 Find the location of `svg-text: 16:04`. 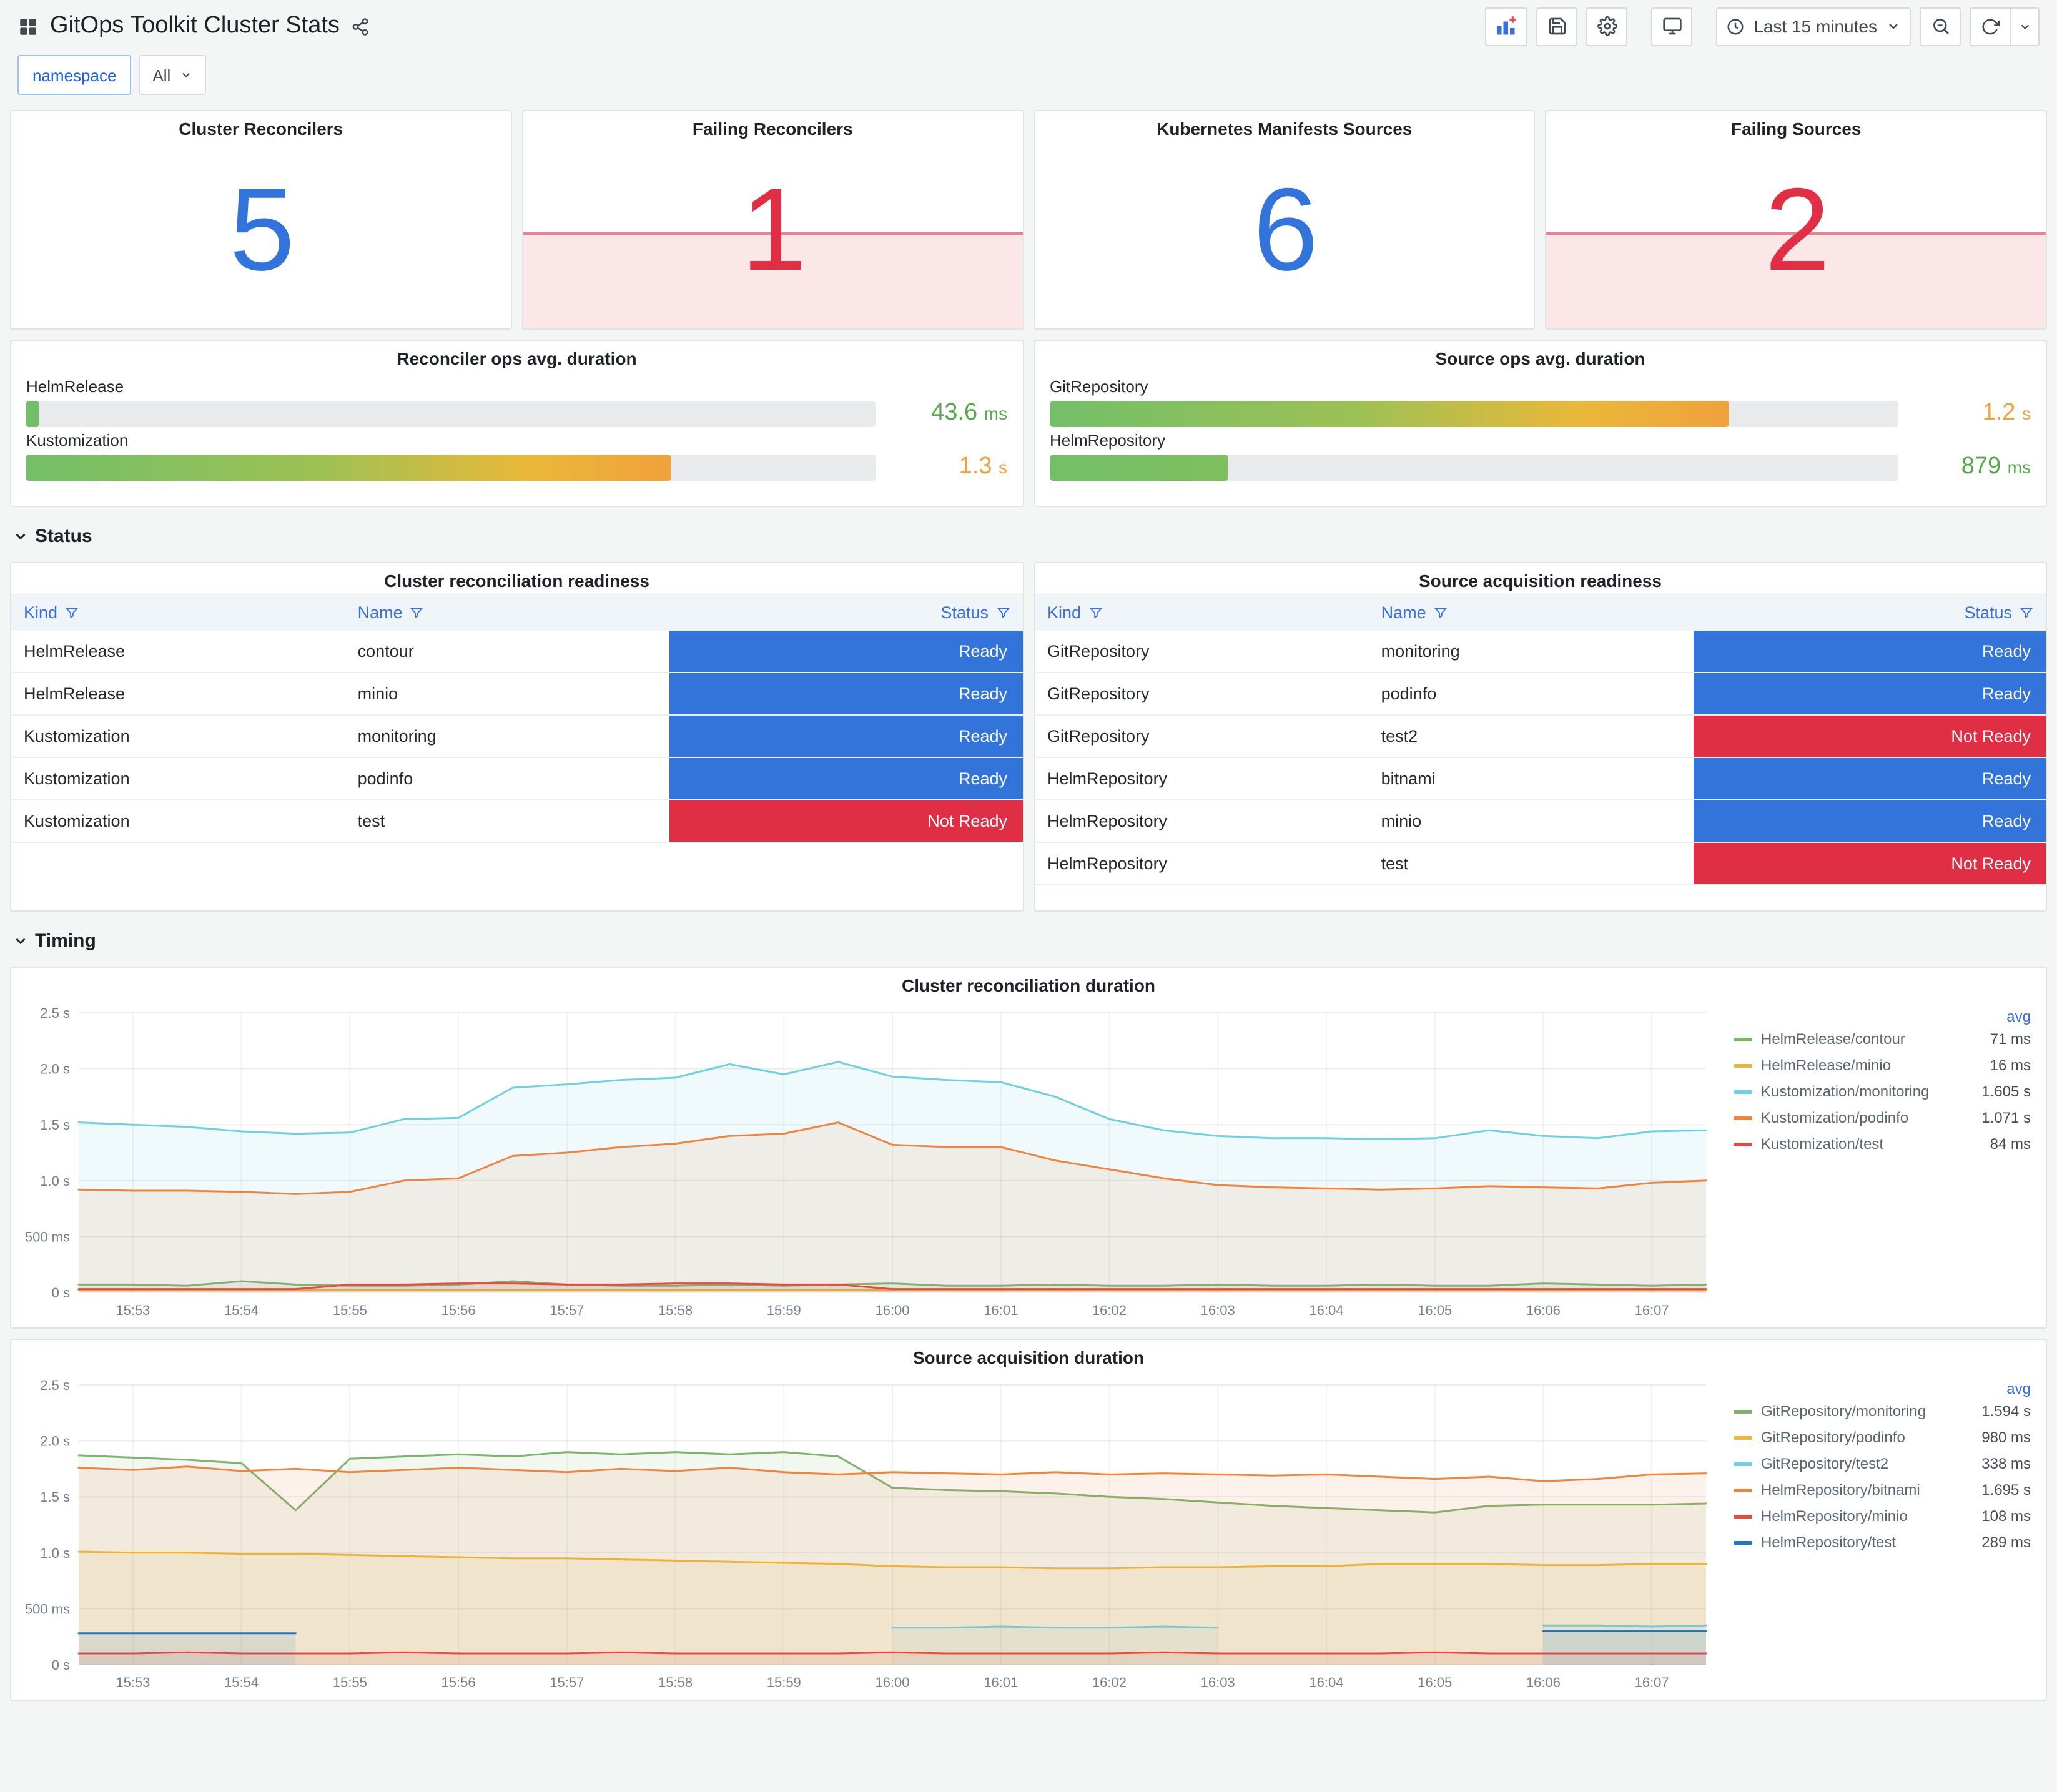

svg-text: 16:04 is located at coordinates (1326, 1310).